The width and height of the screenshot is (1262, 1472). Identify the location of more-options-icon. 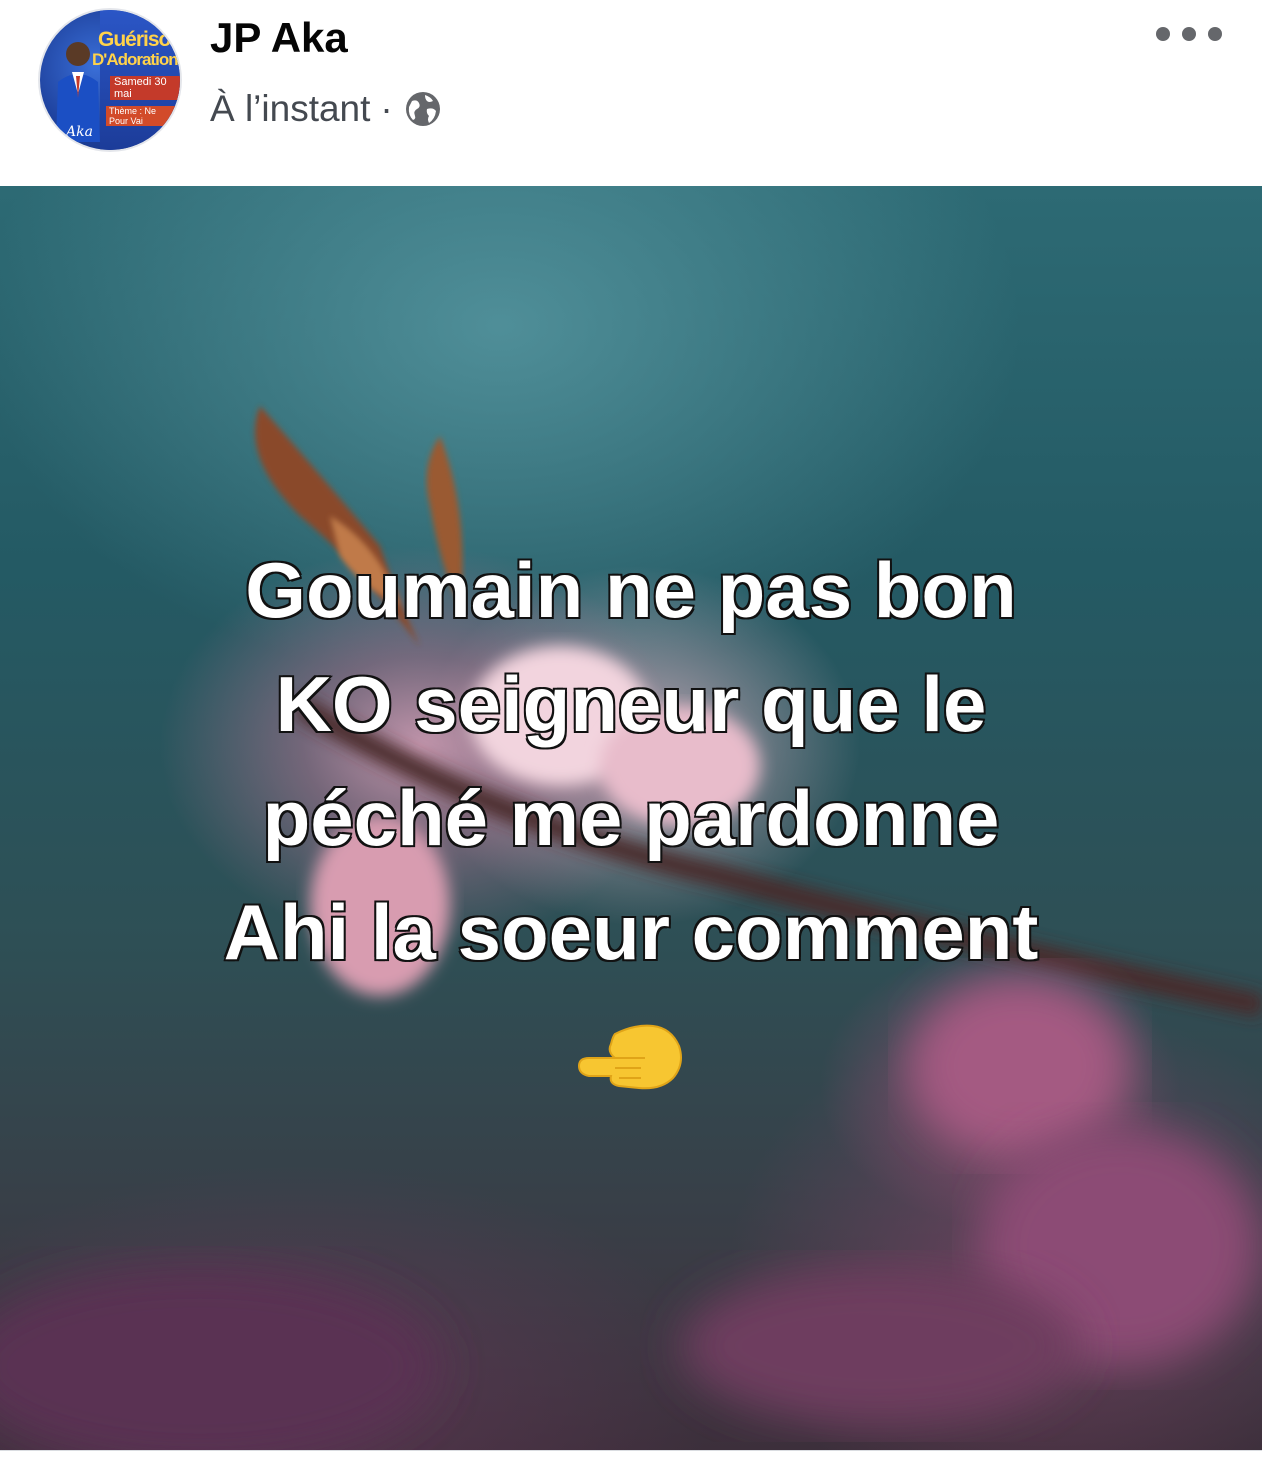
(1189, 34).